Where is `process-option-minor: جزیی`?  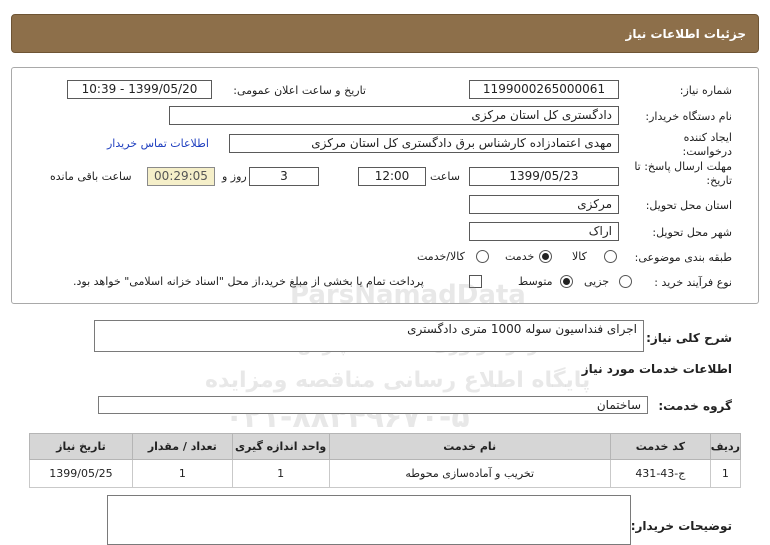
process-option-minor: جزیی is located at coordinates (597, 281).